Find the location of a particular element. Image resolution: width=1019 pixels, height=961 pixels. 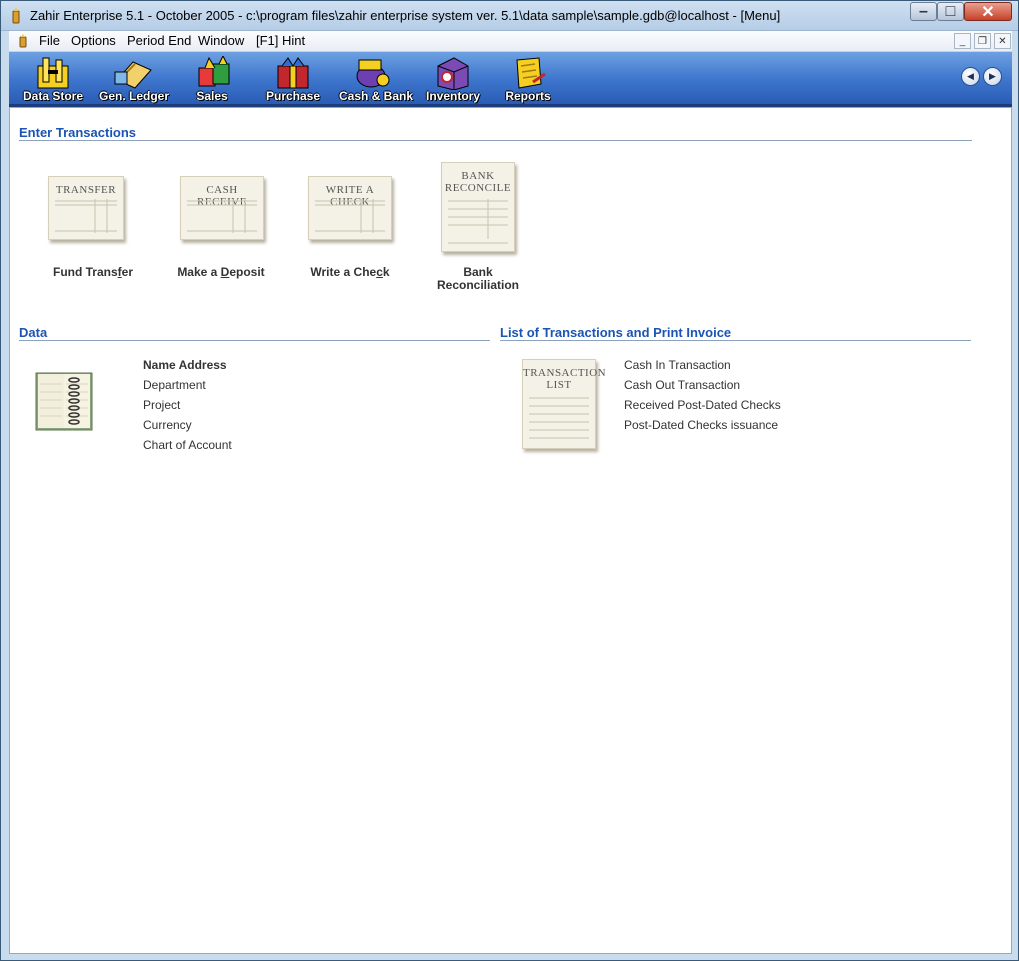

toolbar-label: Inventory is located at coordinates (452, 96).